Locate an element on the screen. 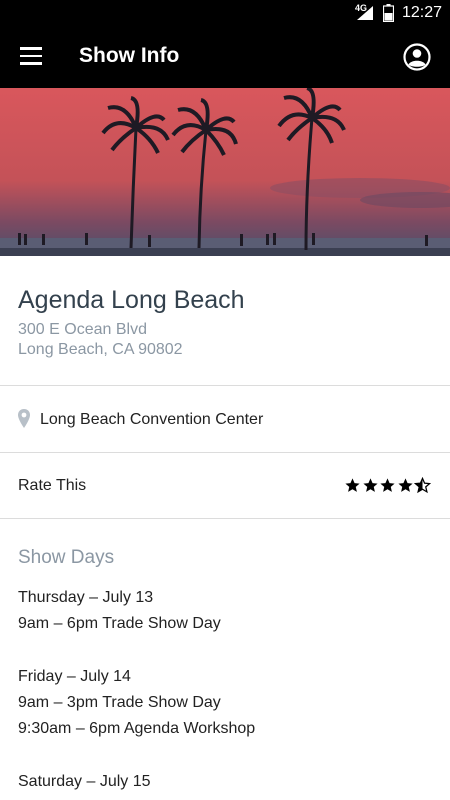 This screenshot has width=450, height=800. rating-row: Rate This is located at coordinates (225, 486).